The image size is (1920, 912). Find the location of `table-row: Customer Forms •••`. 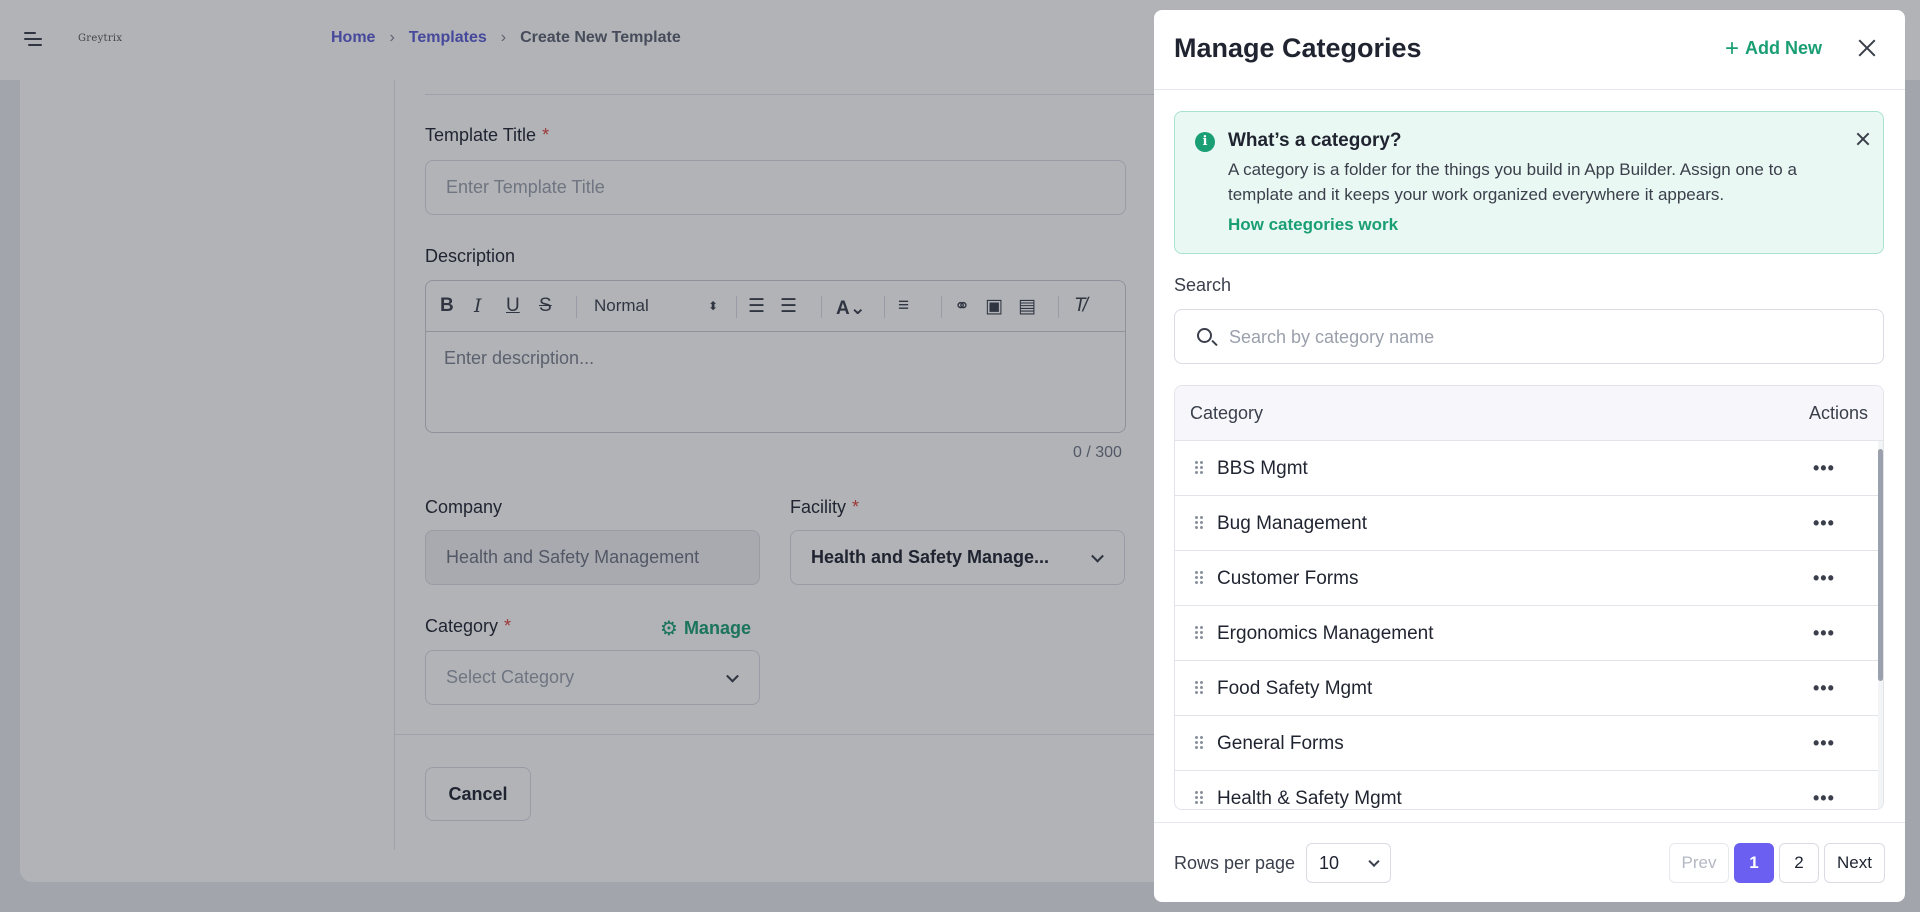

table-row: Customer Forms ••• is located at coordinates (1527, 578).